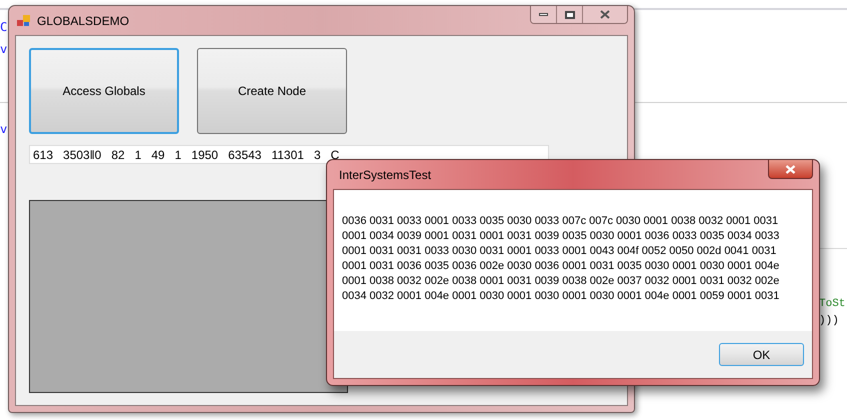 The width and height of the screenshot is (847, 420). Describe the element at coordinates (832, 304) in the screenshot. I see `code-text: ToSt` at that location.